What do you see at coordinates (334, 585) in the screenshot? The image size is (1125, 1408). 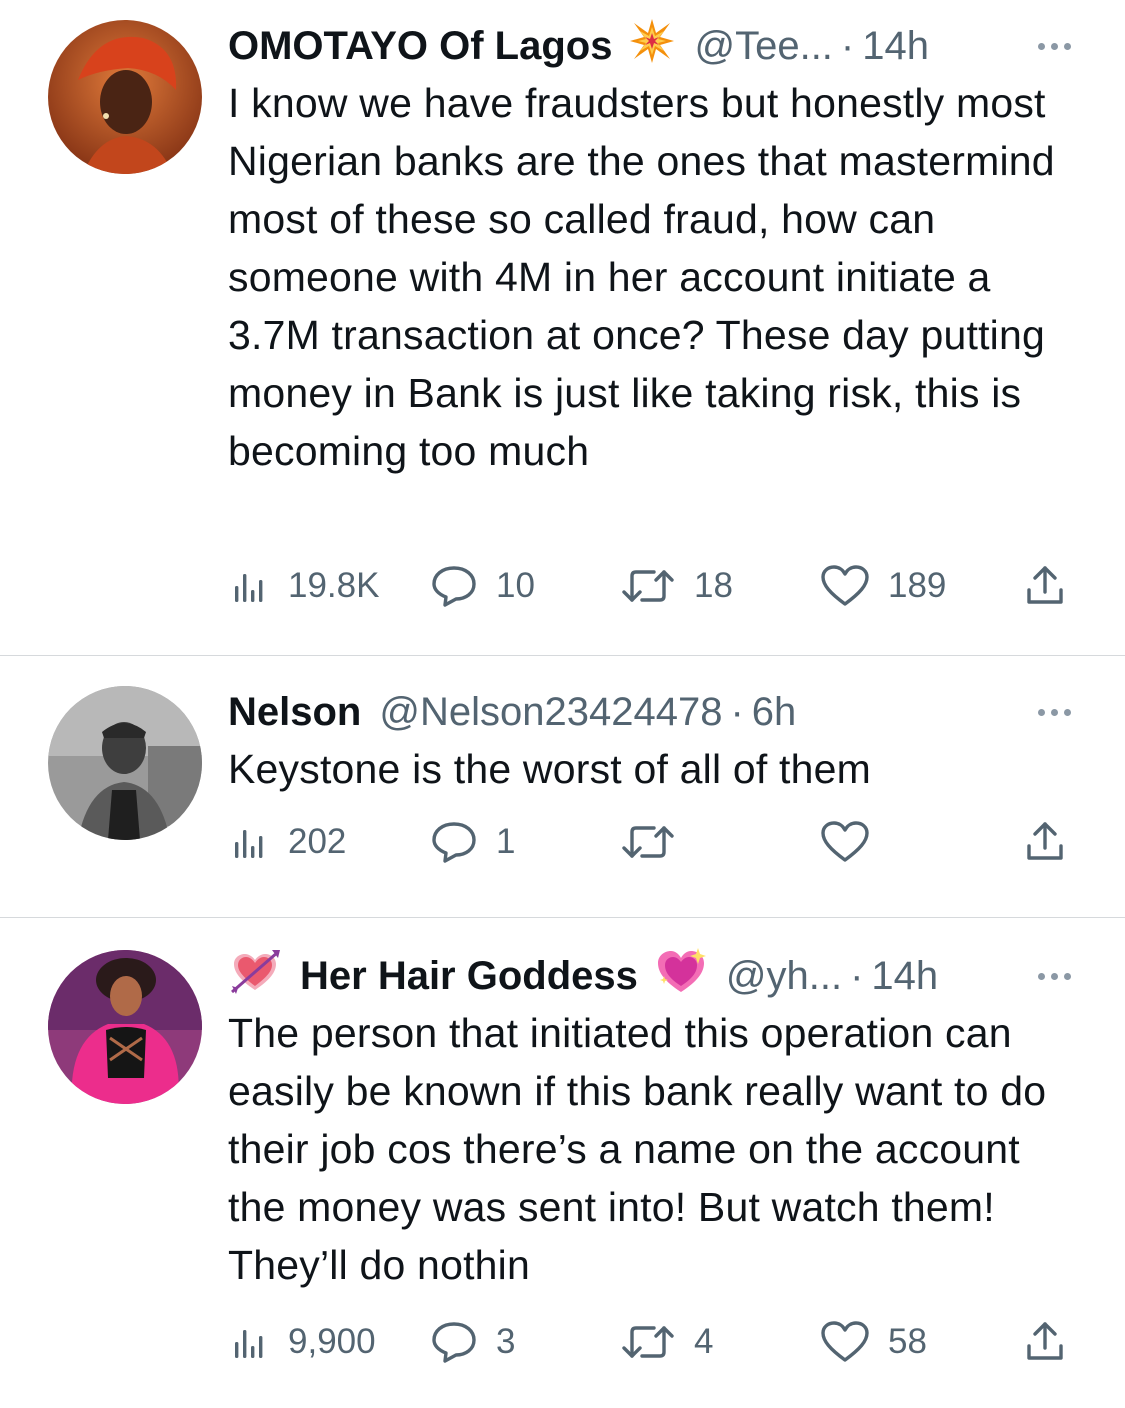 I see `views-count: 19.8K` at bounding box center [334, 585].